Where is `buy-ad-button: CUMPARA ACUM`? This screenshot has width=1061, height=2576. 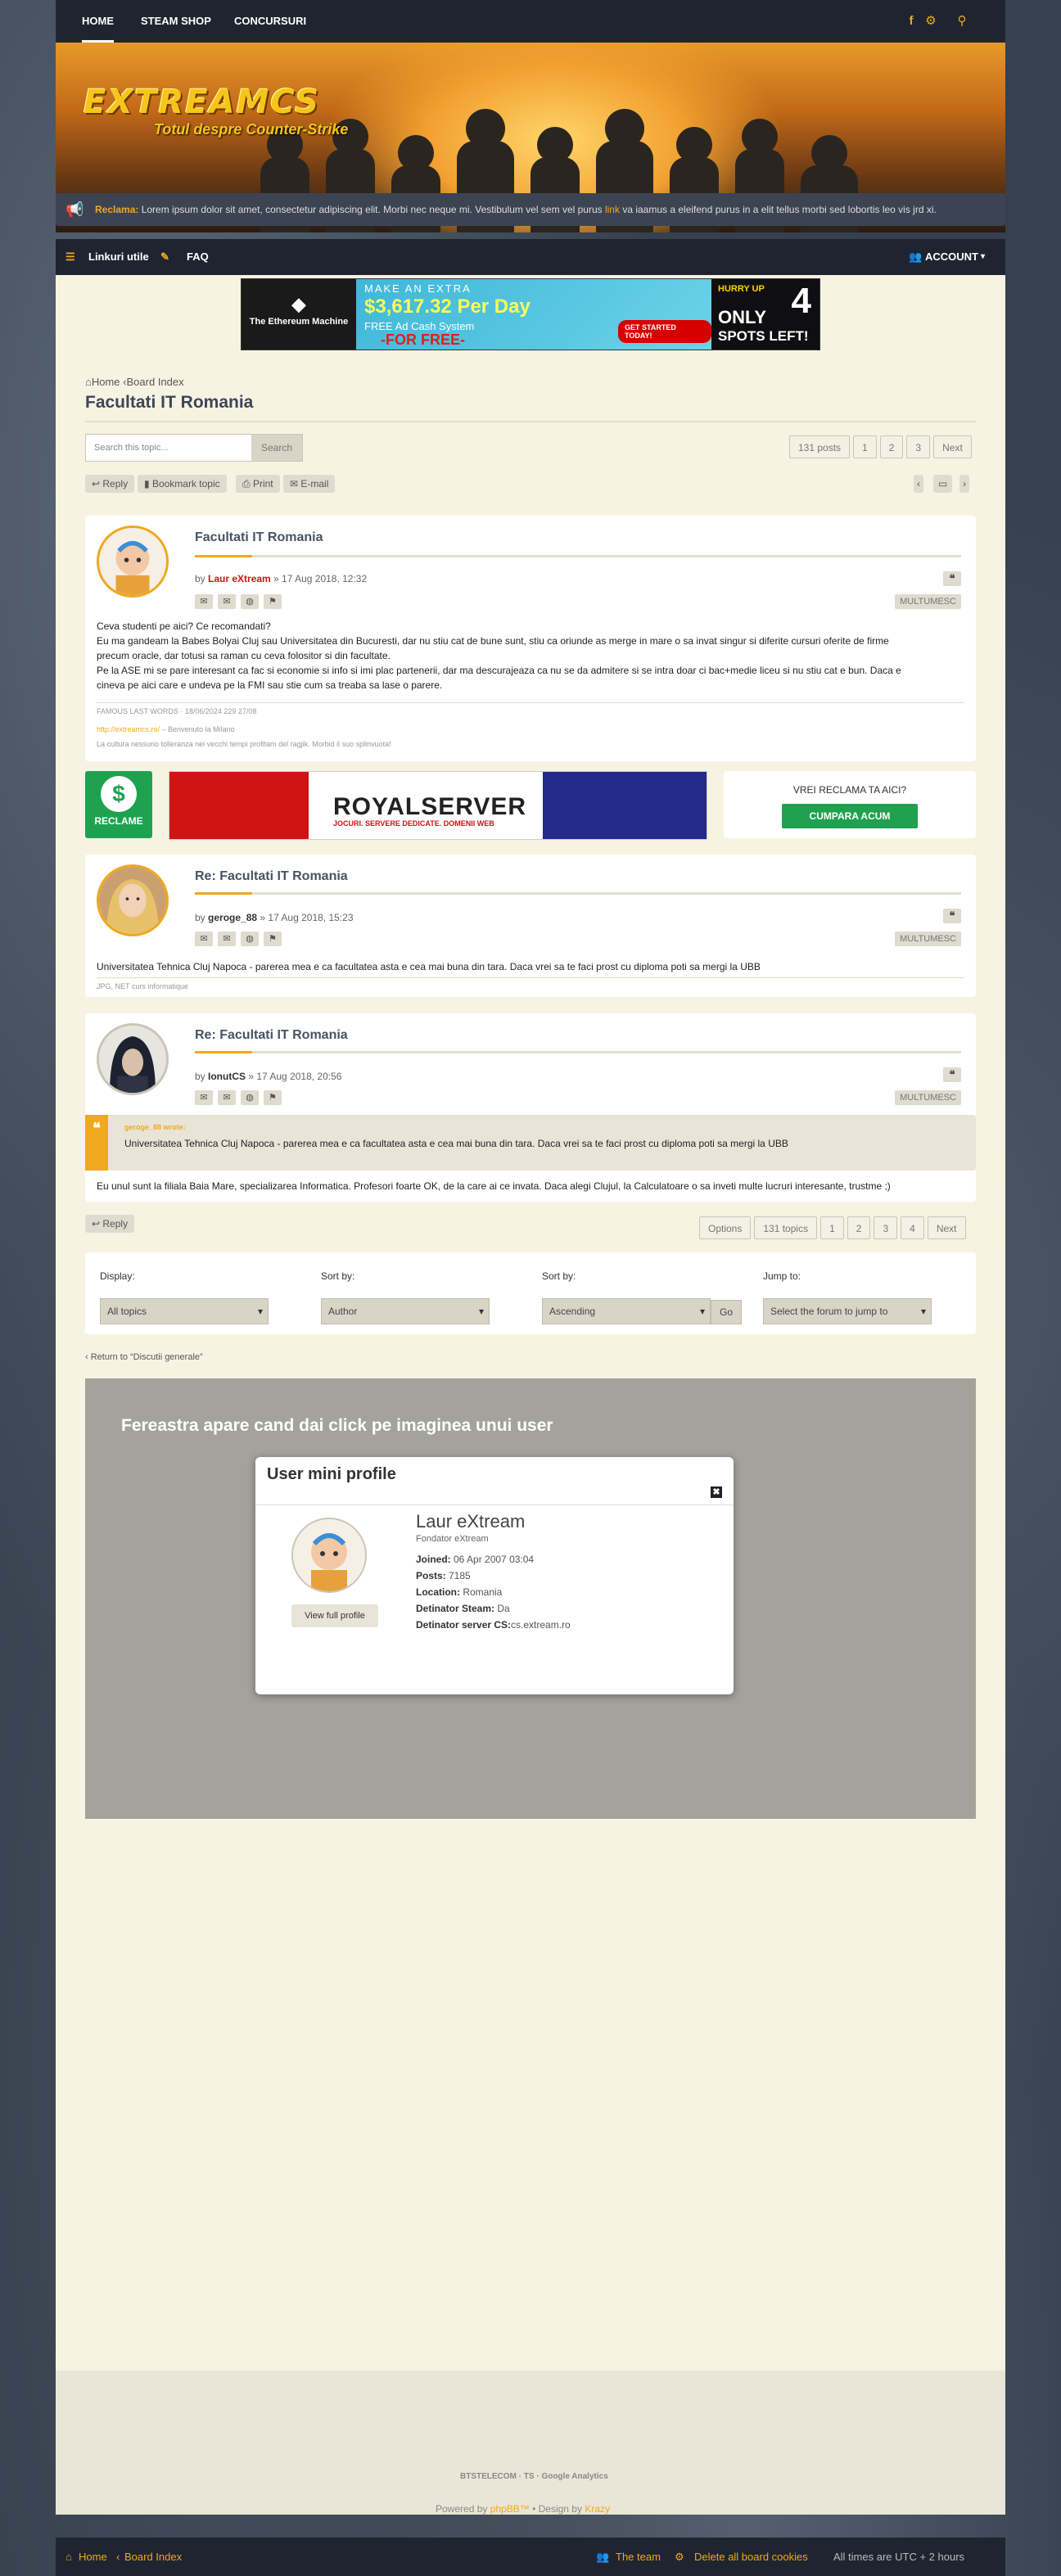
buy-ad-button: CUMPARA ACUM is located at coordinates (850, 816).